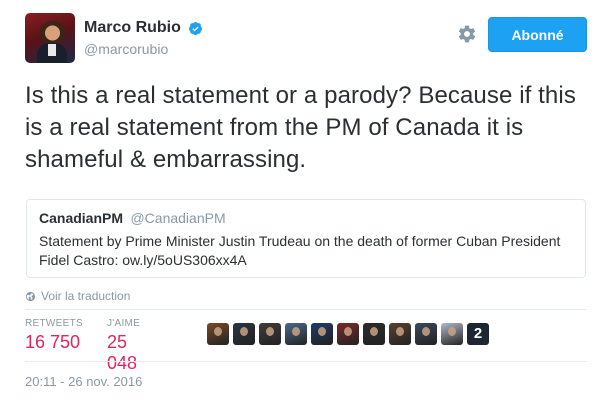  I want to click on like-stat: J'AIME 25 048, so click(123, 346).